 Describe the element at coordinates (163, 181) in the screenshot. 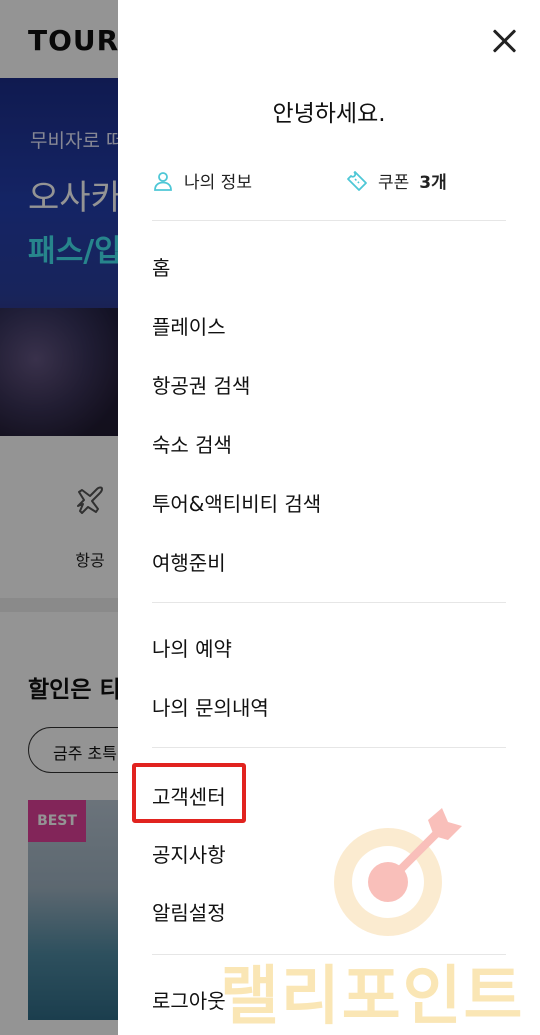

I see `person-icon` at that location.